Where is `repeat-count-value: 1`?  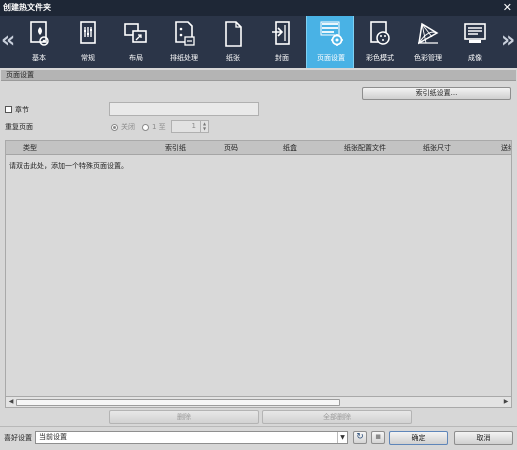
repeat-count-value: 1 is located at coordinates (193, 126).